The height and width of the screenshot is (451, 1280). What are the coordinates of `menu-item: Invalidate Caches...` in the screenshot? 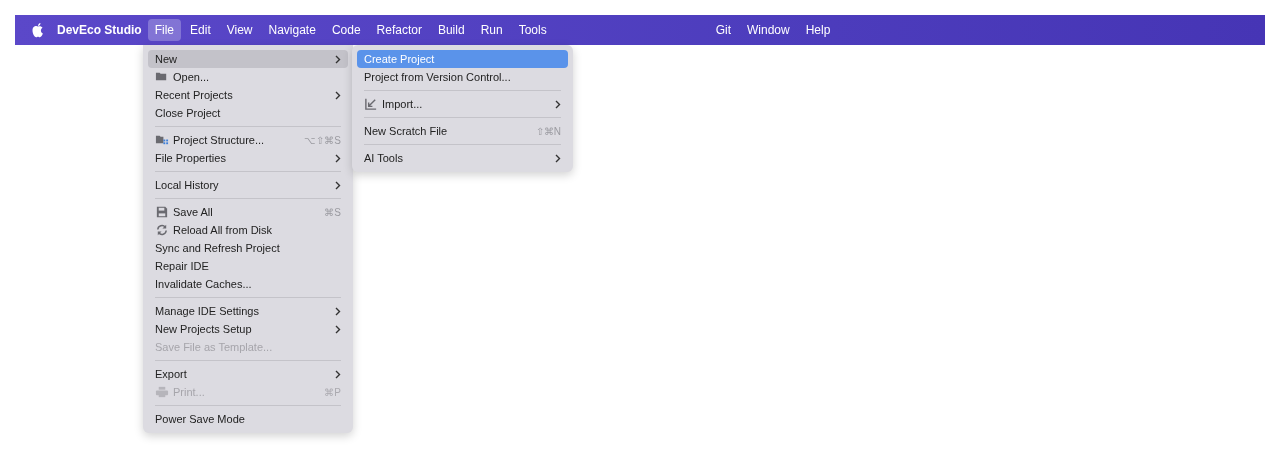 It's located at (248, 284).